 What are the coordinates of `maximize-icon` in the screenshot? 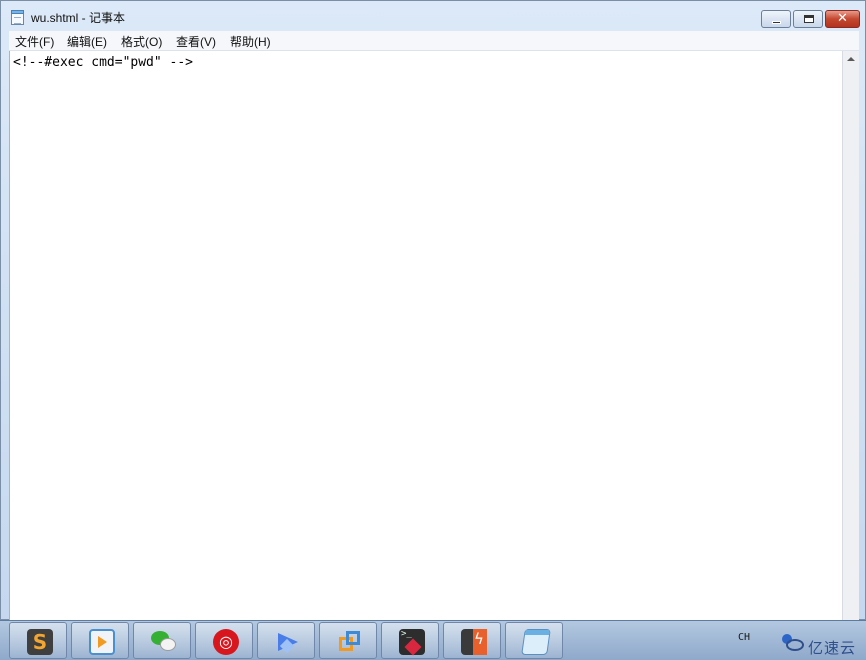 It's located at (809, 19).